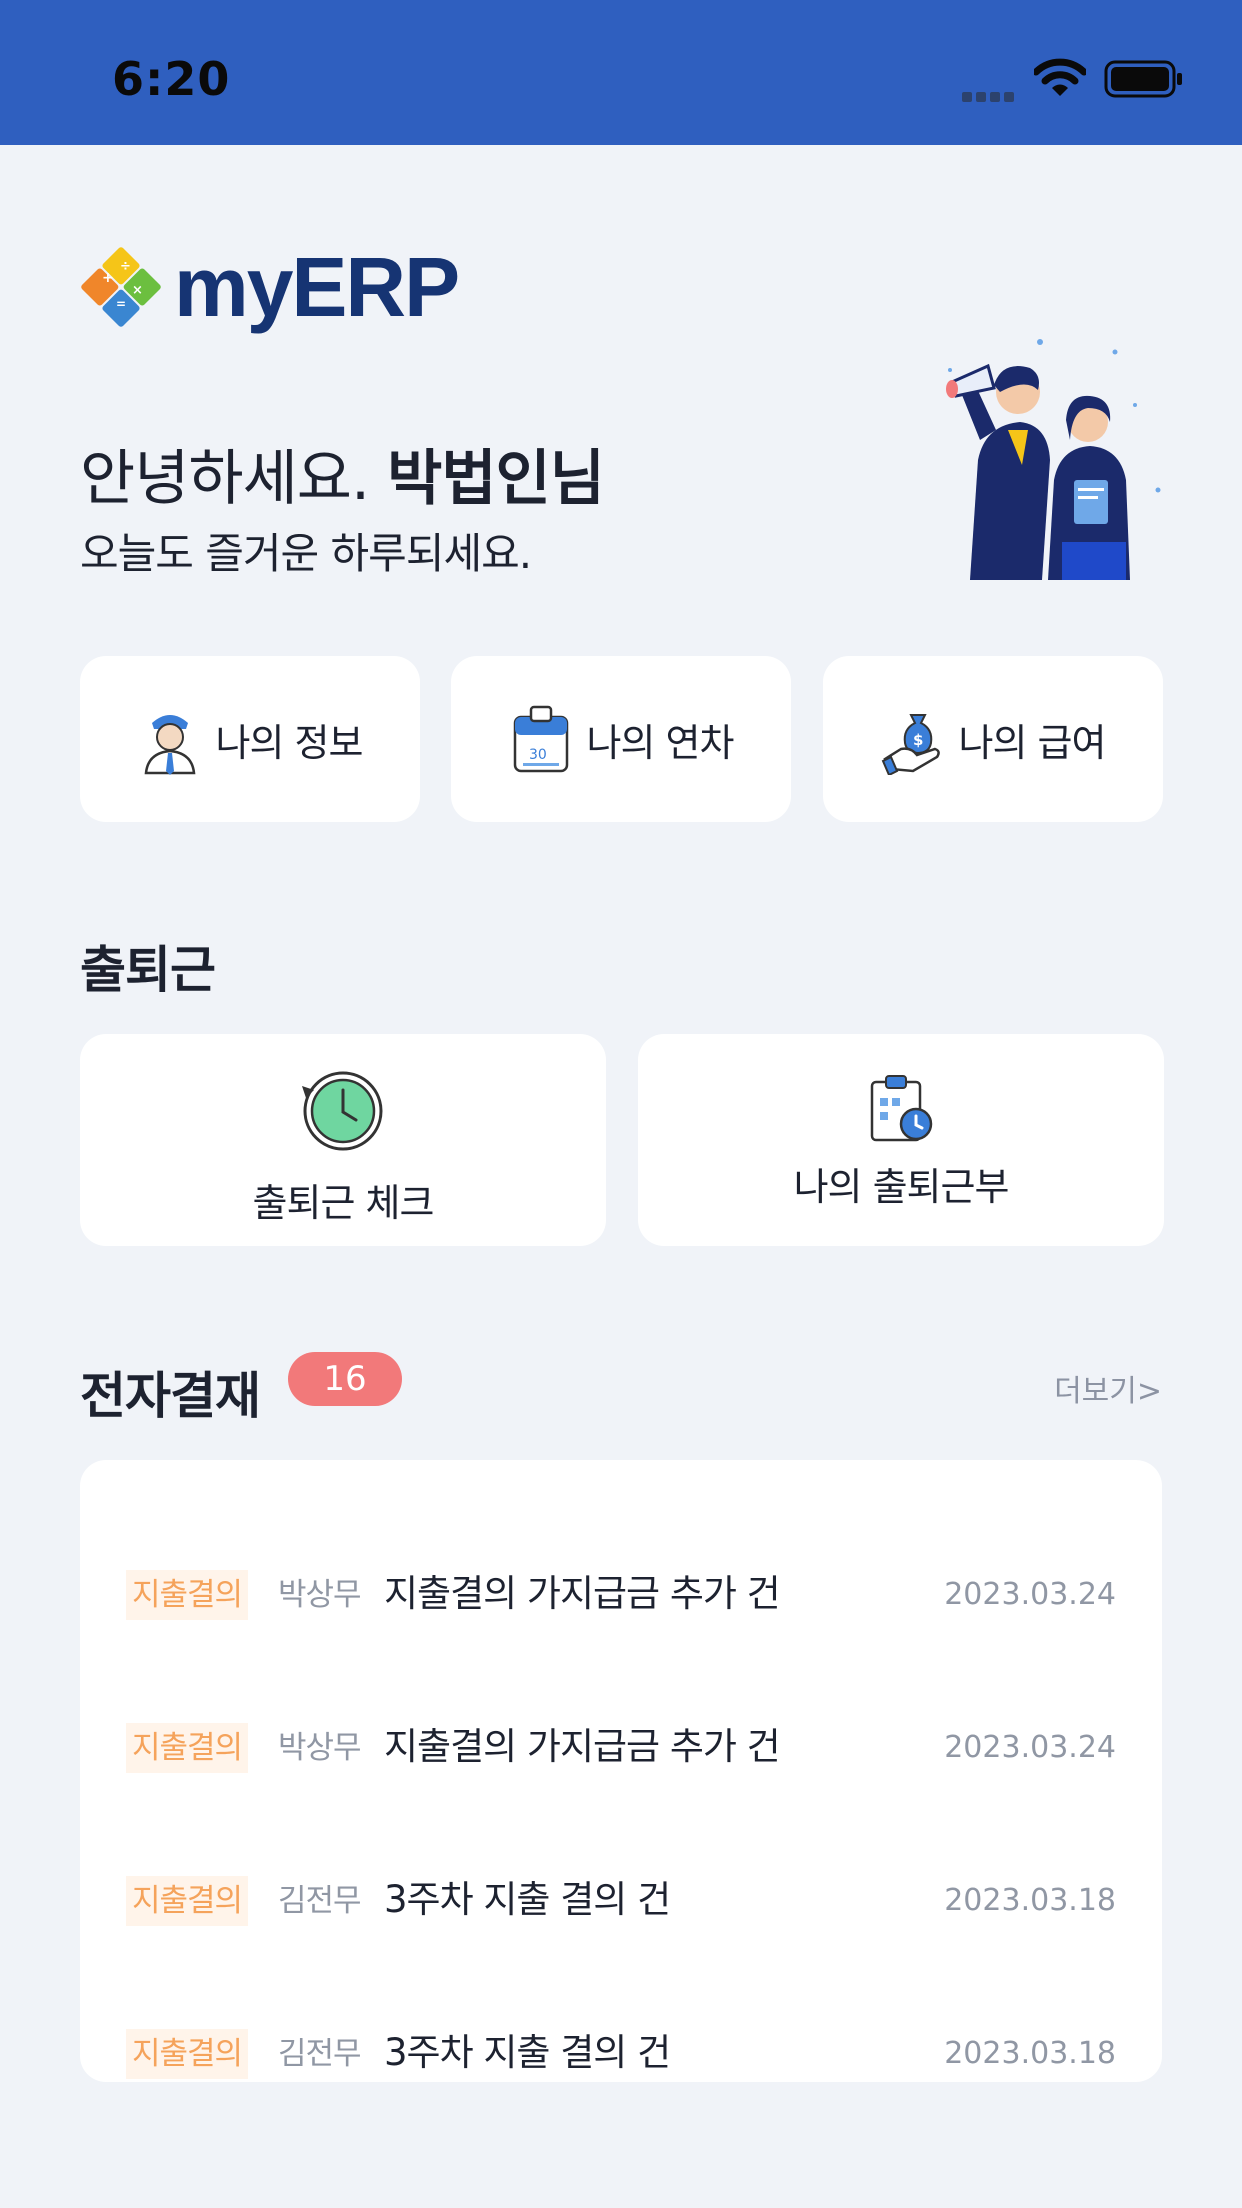 The image size is (1242, 2208). What do you see at coordinates (496, 479) in the screenshot?
I see `user-name: 박법인님` at bounding box center [496, 479].